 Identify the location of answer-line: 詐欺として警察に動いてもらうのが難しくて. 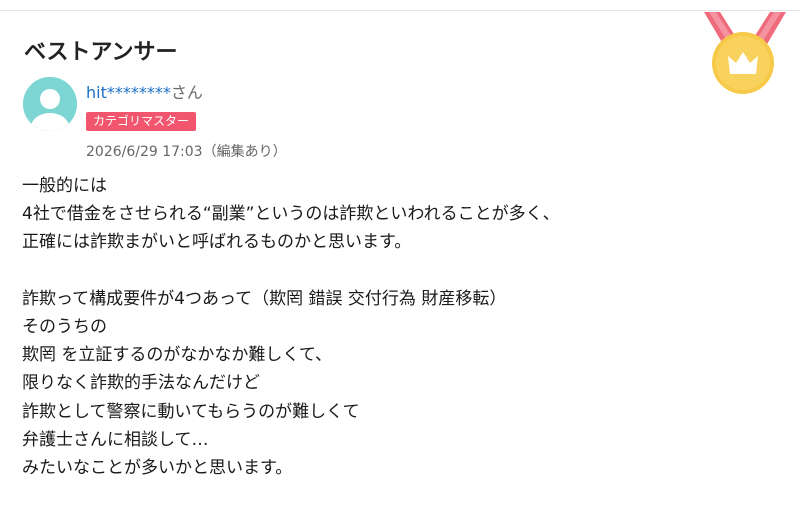
(191, 411).